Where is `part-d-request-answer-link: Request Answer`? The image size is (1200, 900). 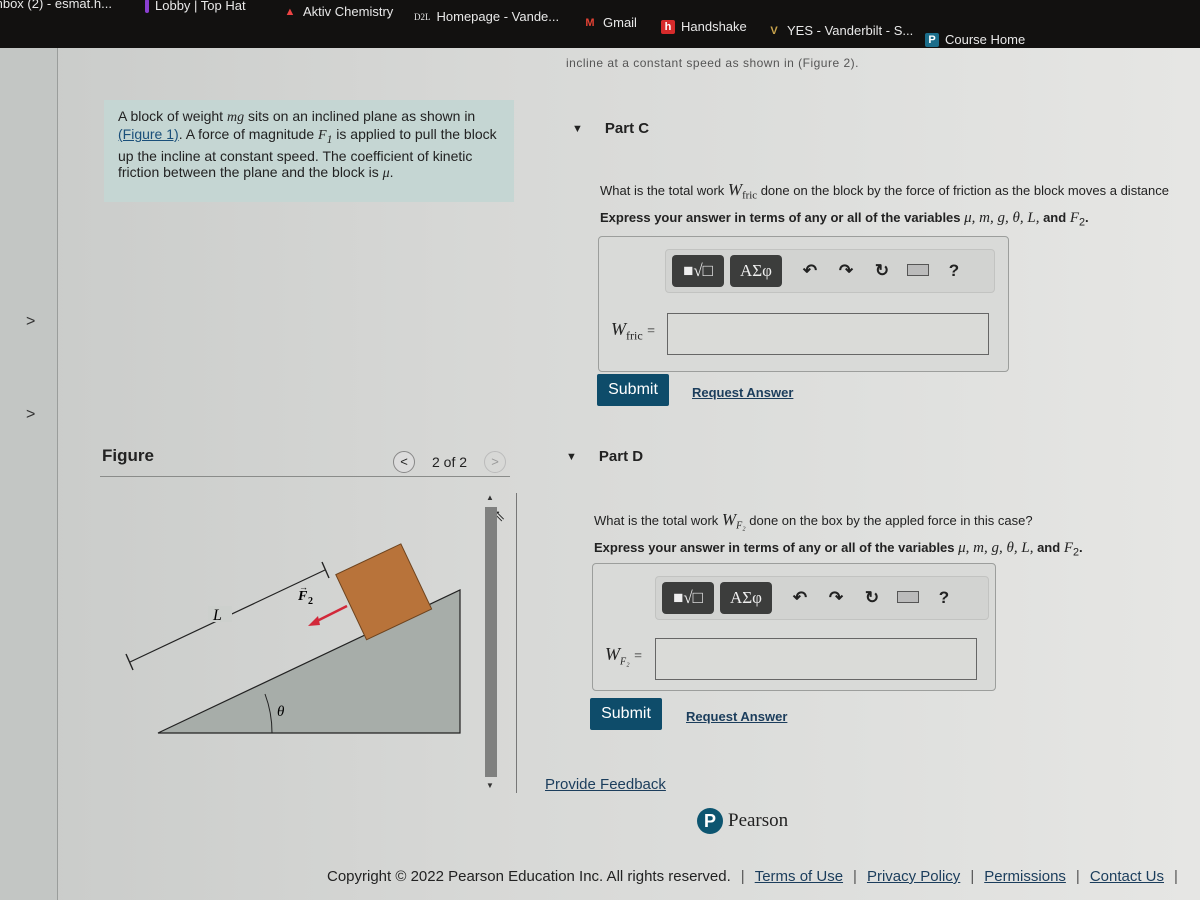
part-d-request-answer-link: Request Answer is located at coordinates (736, 716).